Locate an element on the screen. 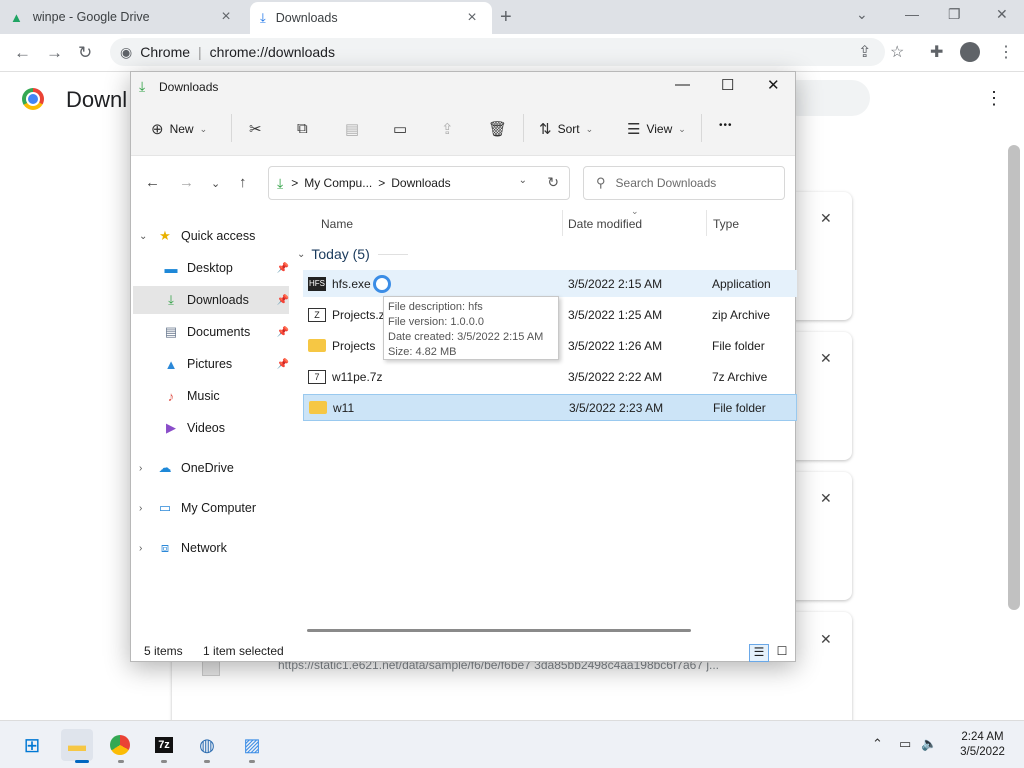 The height and width of the screenshot is (768, 1024). status-selected: 1 item selected is located at coordinates (243, 651).